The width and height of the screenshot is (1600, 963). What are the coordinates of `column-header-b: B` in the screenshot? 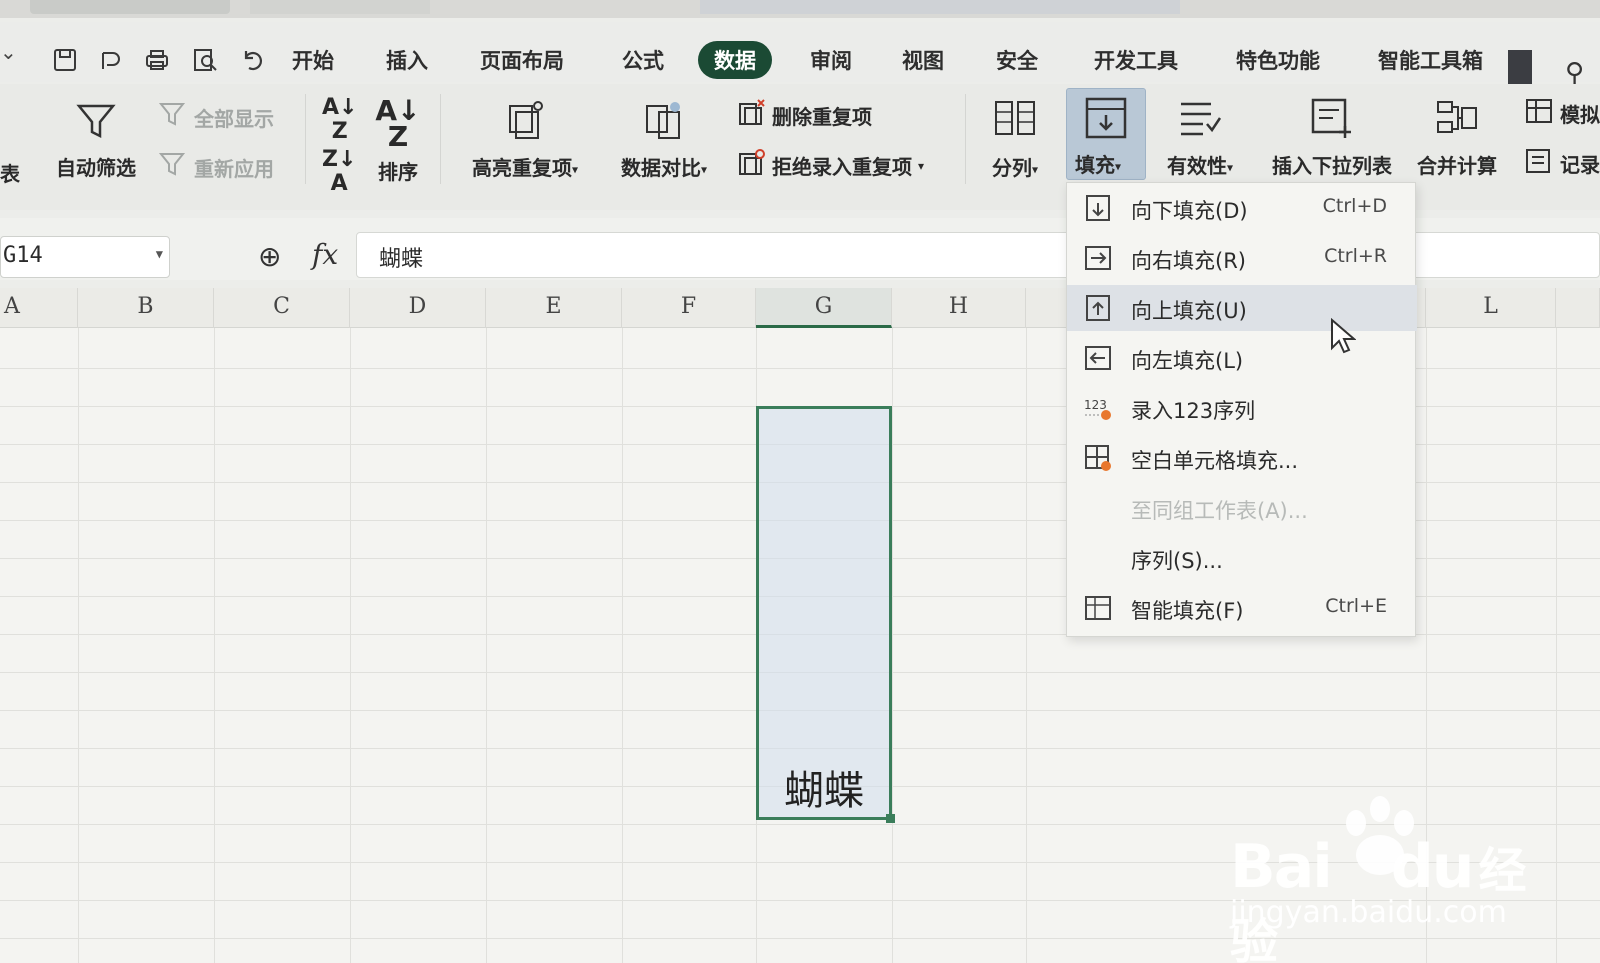 It's located at (146, 308).